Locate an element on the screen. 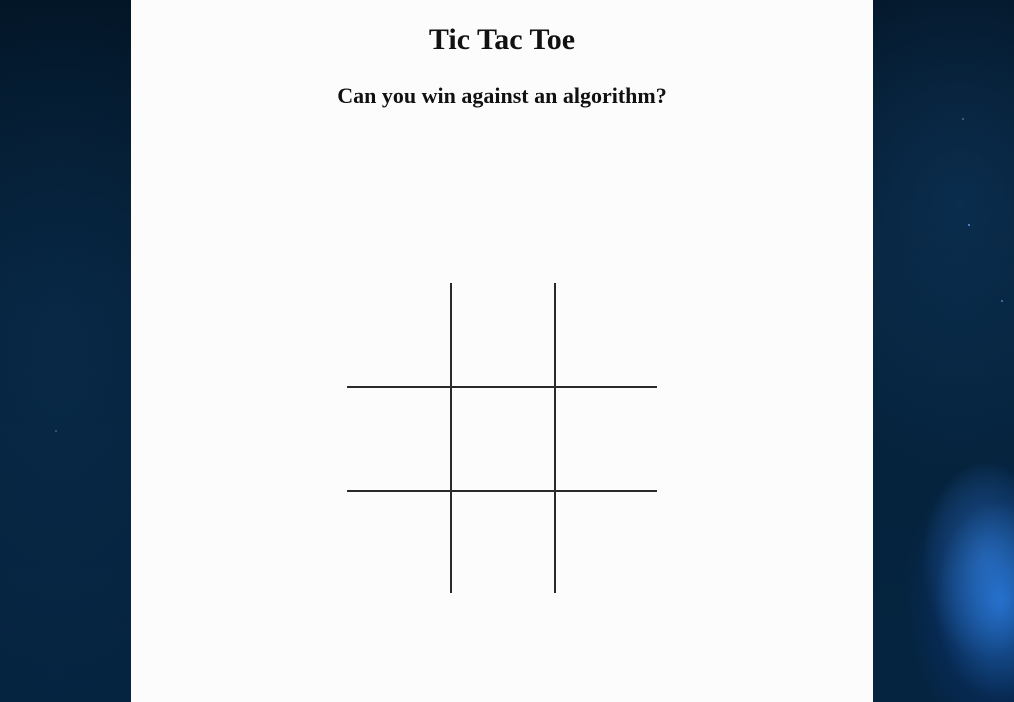 The height and width of the screenshot is (702, 1014). tic-tac-toe-board is located at coordinates (502, 438).